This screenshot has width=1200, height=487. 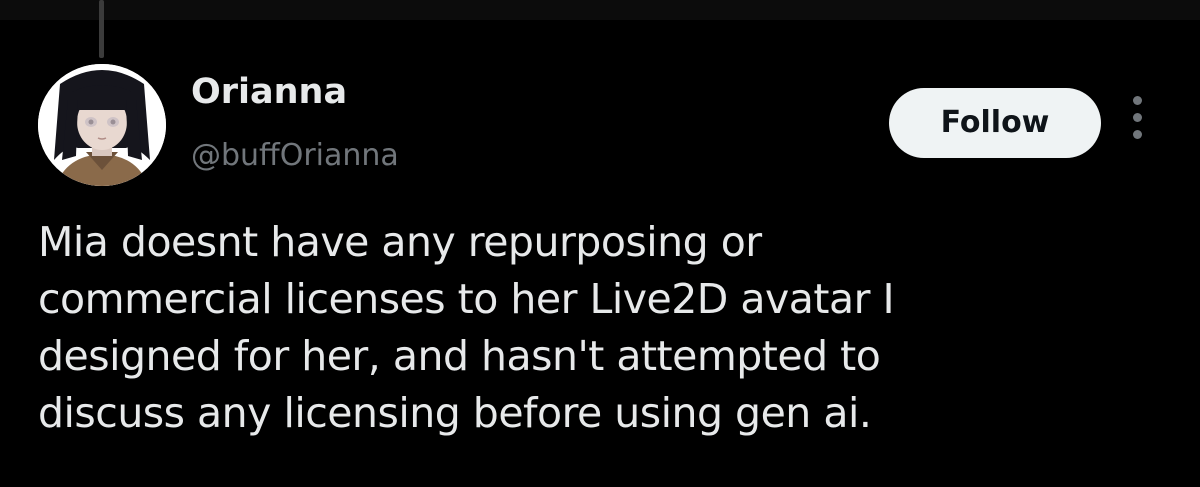 What do you see at coordinates (269, 92) in the screenshot?
I see `author-display-name: Orianna` at bounding box center [269, 92].